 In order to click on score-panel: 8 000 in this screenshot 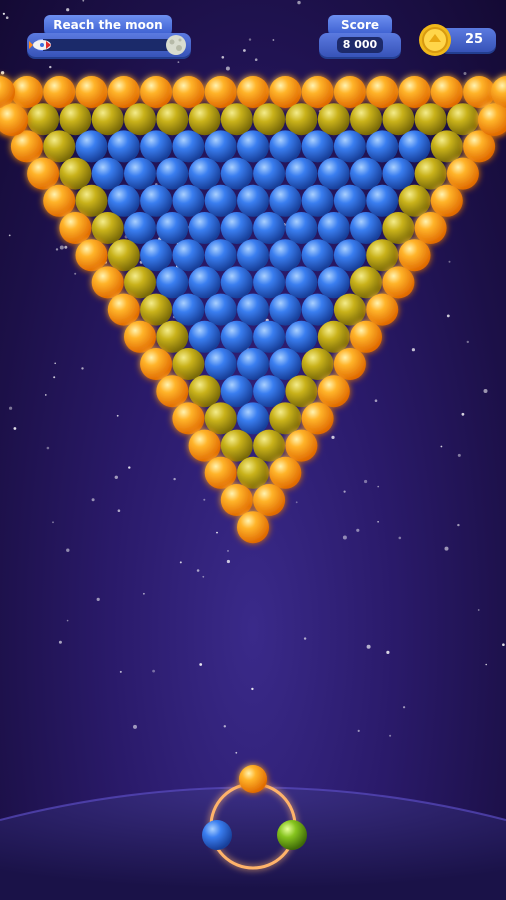, I will do `click(360, 45)`.